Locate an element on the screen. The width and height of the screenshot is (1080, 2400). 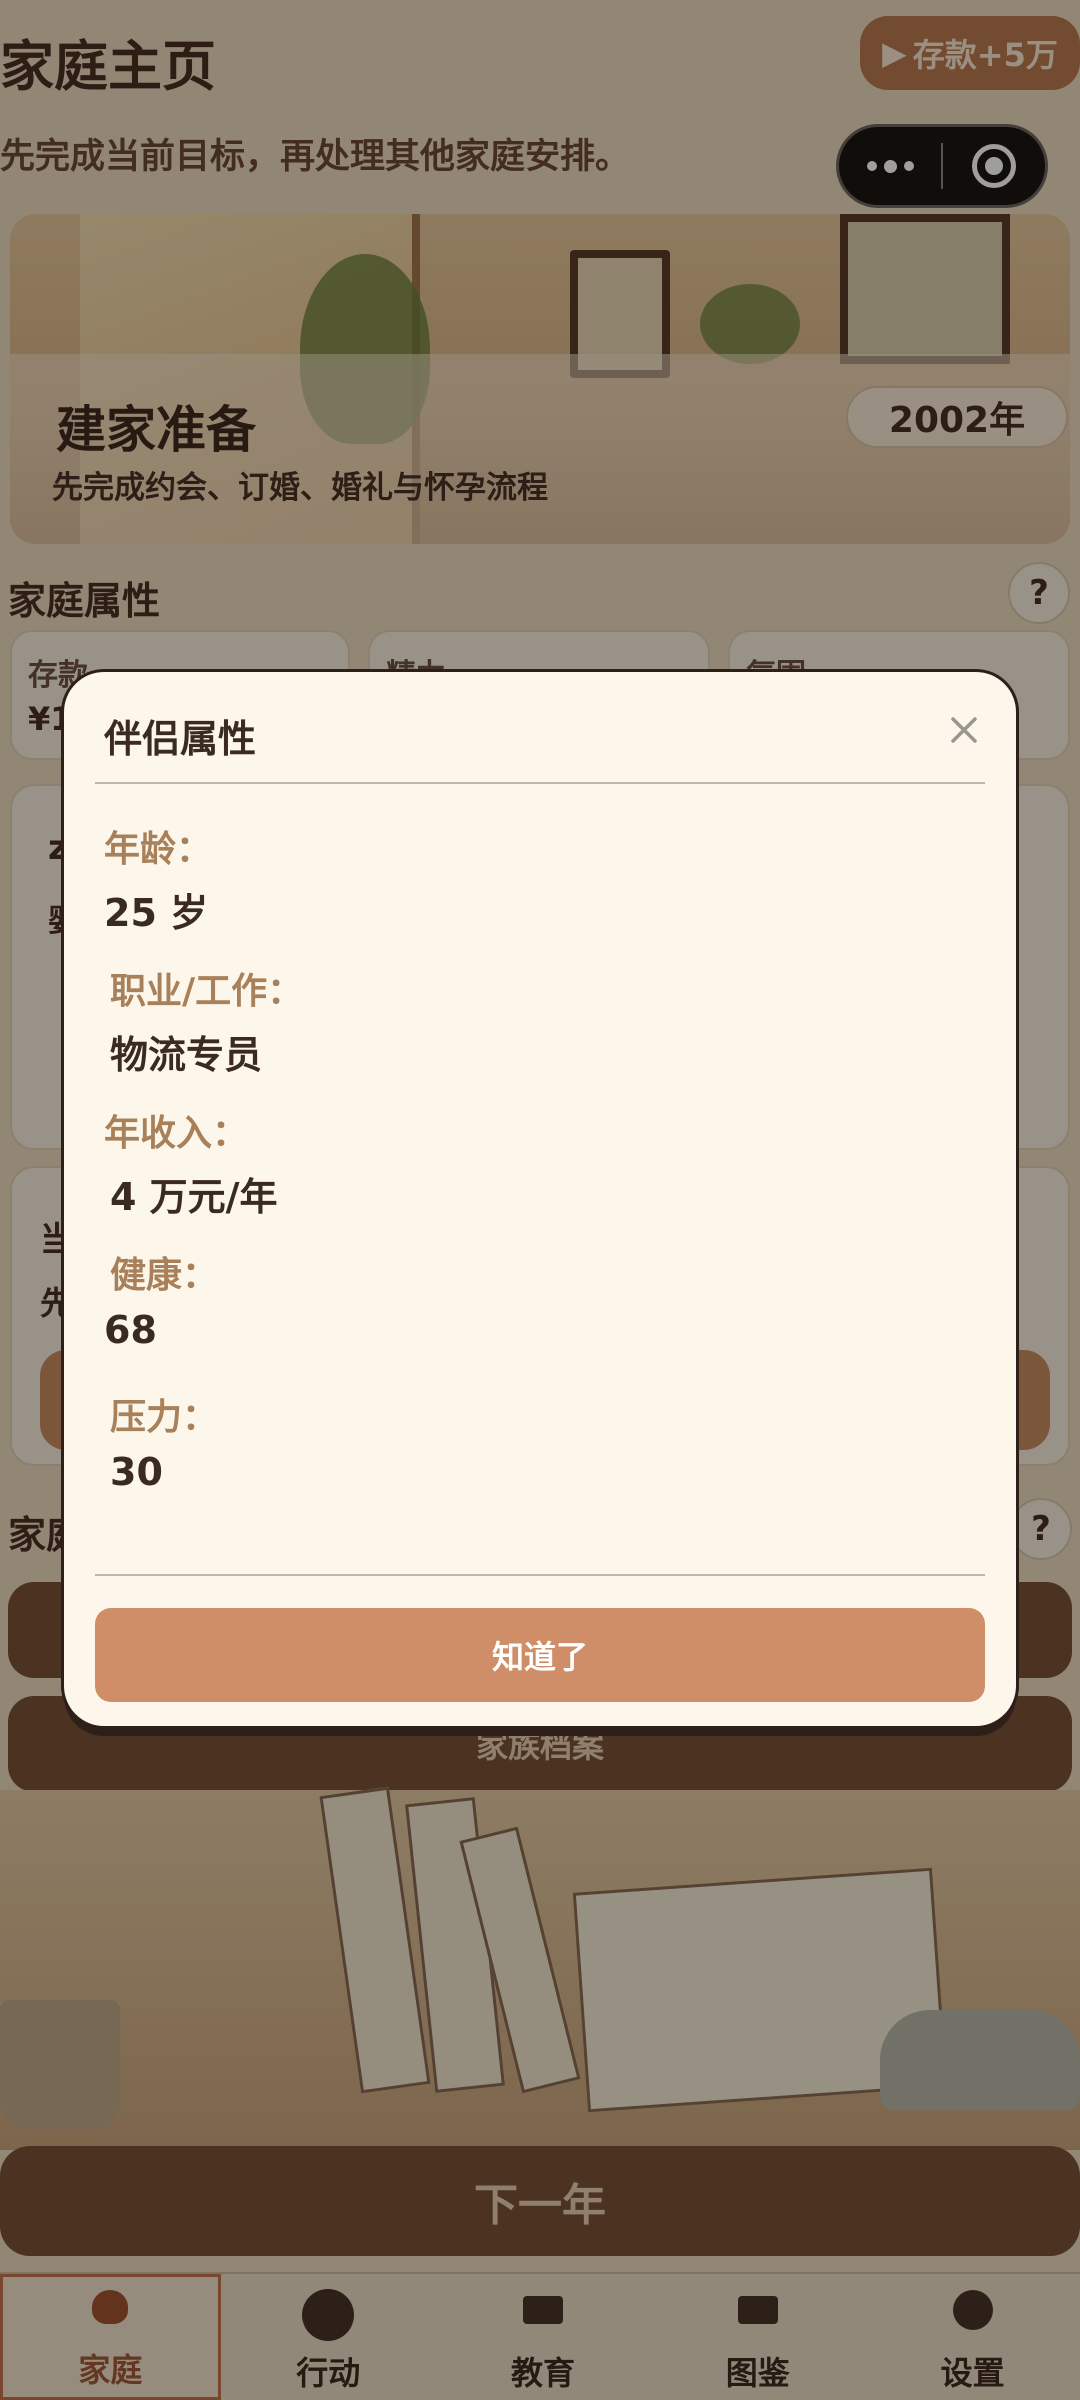
health-label: 健康： is located at coordinates (164, 1275).